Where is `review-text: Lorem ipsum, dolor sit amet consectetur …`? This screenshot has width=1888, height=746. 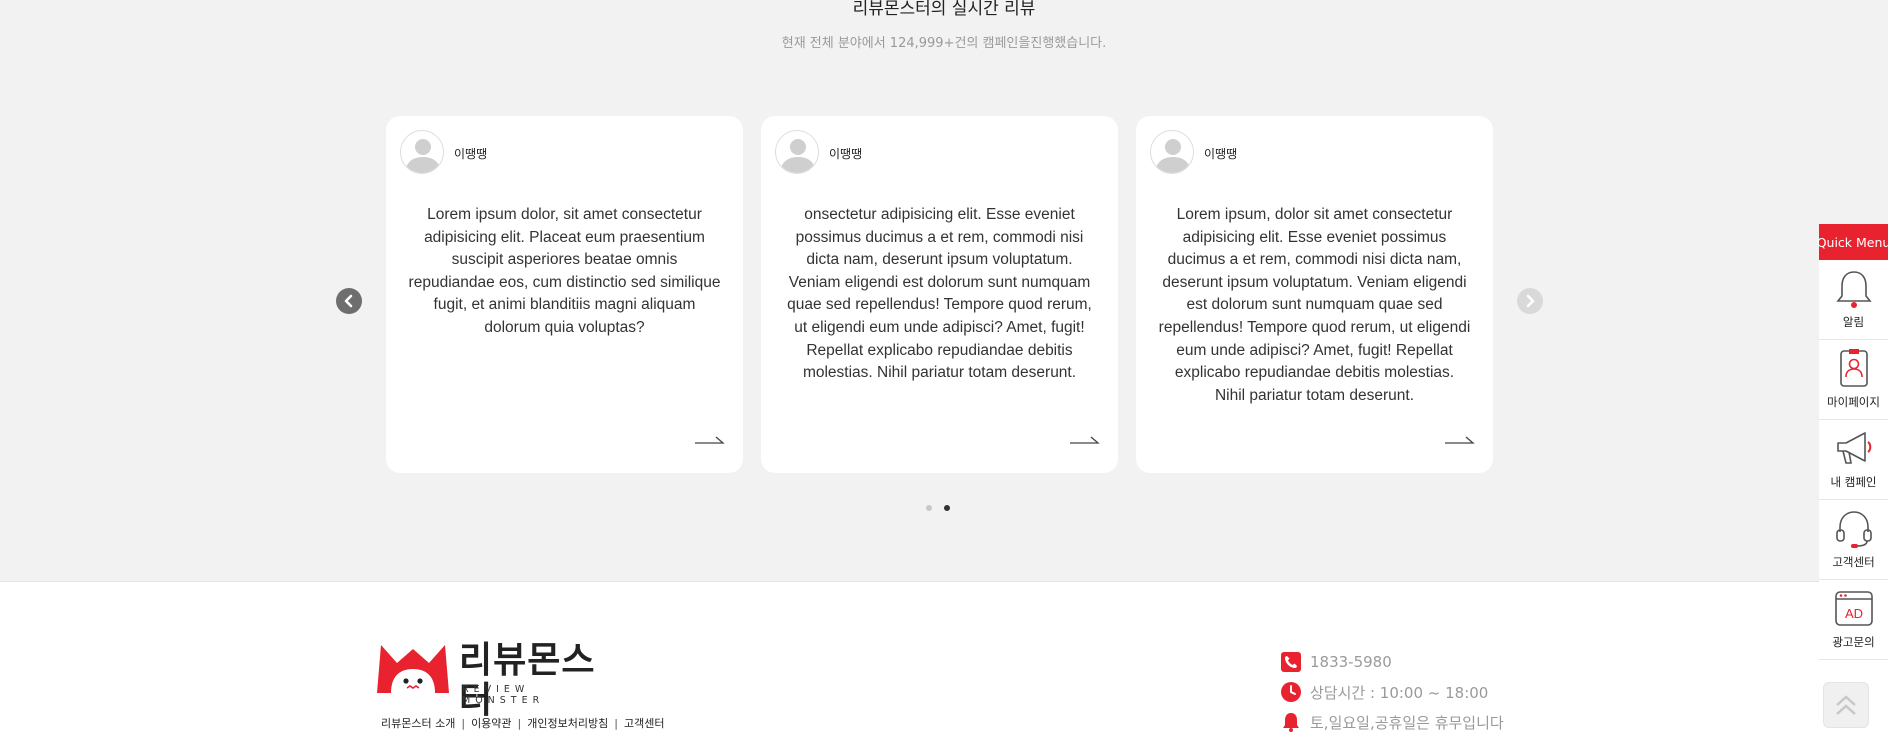 review-text: Lorem ipsum, dolor sit amet consectetur … is located at coordinates (1314, 305).